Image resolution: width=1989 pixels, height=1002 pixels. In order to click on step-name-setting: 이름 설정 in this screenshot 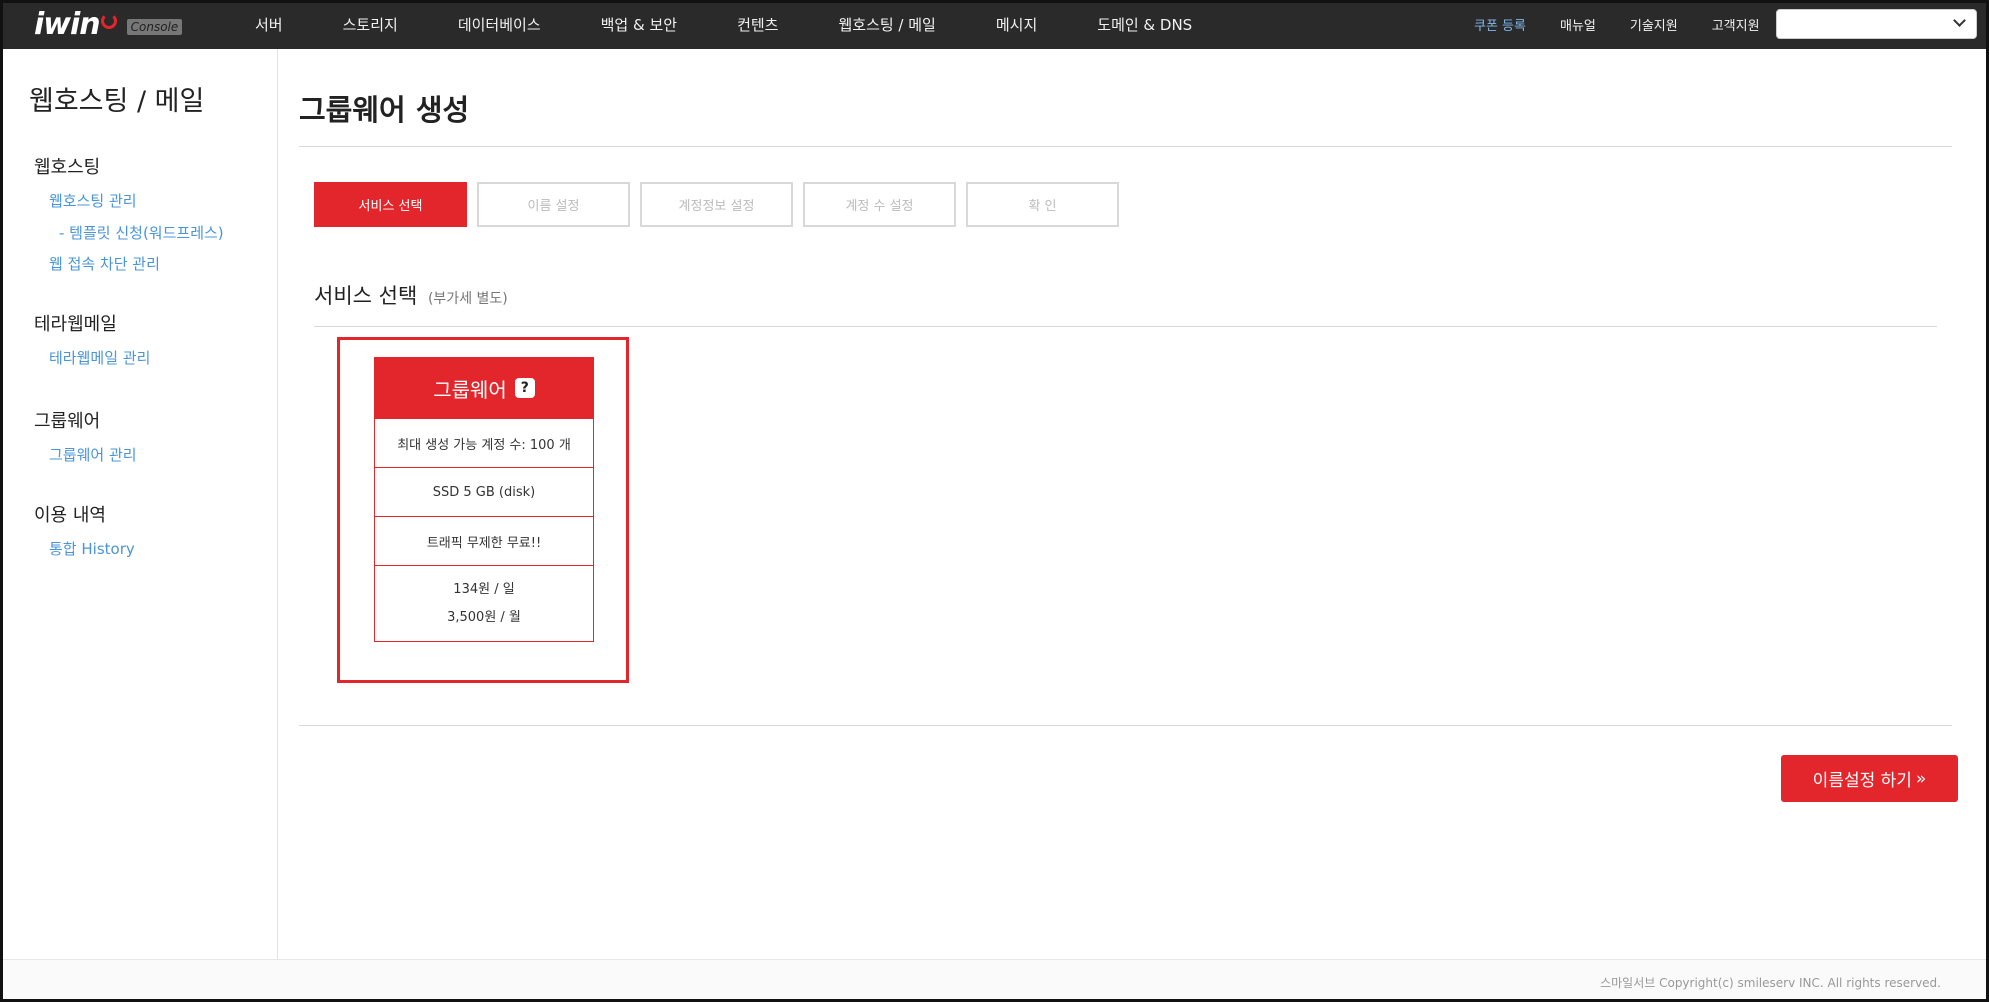, I will do `click(553, 204)`.